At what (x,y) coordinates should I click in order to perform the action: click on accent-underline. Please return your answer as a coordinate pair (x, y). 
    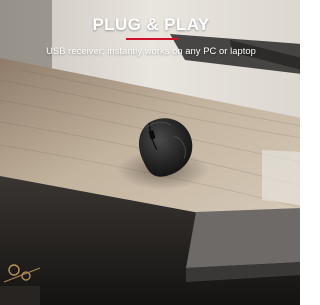
    Looking at the image, I should click on (151, 39).